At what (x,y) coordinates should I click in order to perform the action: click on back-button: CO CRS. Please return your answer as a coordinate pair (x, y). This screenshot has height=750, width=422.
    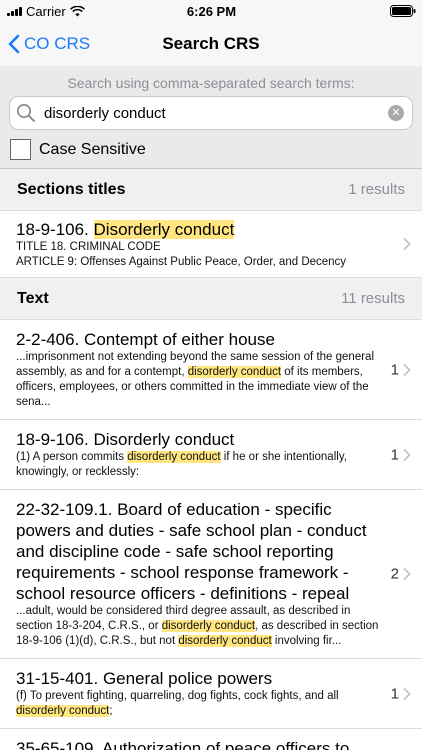
    Looking at the image, I should click on (49, 44).